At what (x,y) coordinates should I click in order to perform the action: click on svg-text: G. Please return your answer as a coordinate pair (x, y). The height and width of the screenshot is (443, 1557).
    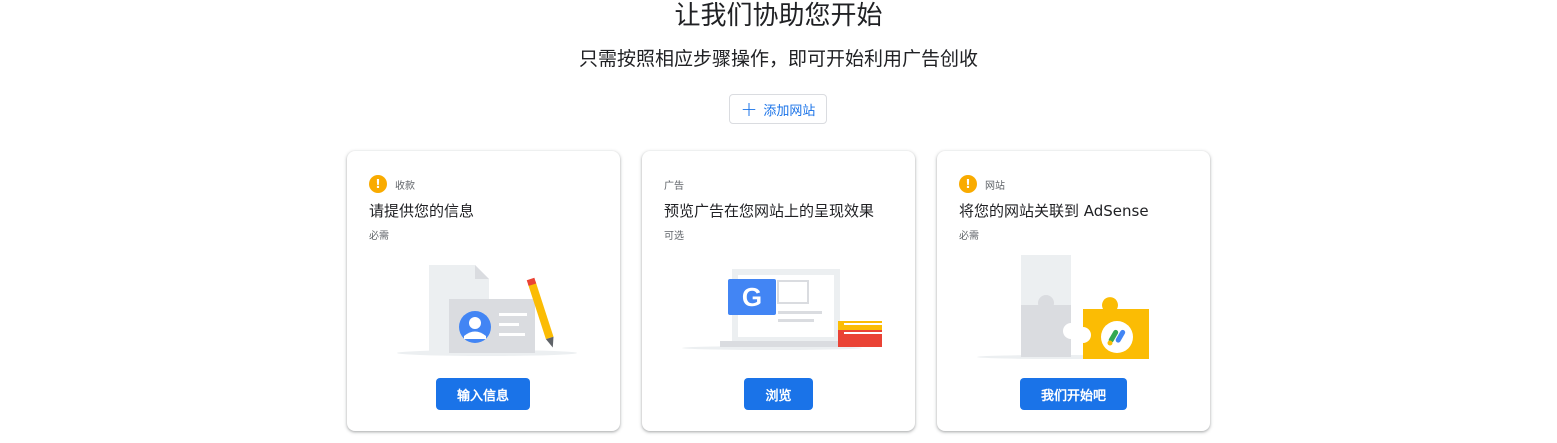
    Looking at the image, I should click on (752, 297).